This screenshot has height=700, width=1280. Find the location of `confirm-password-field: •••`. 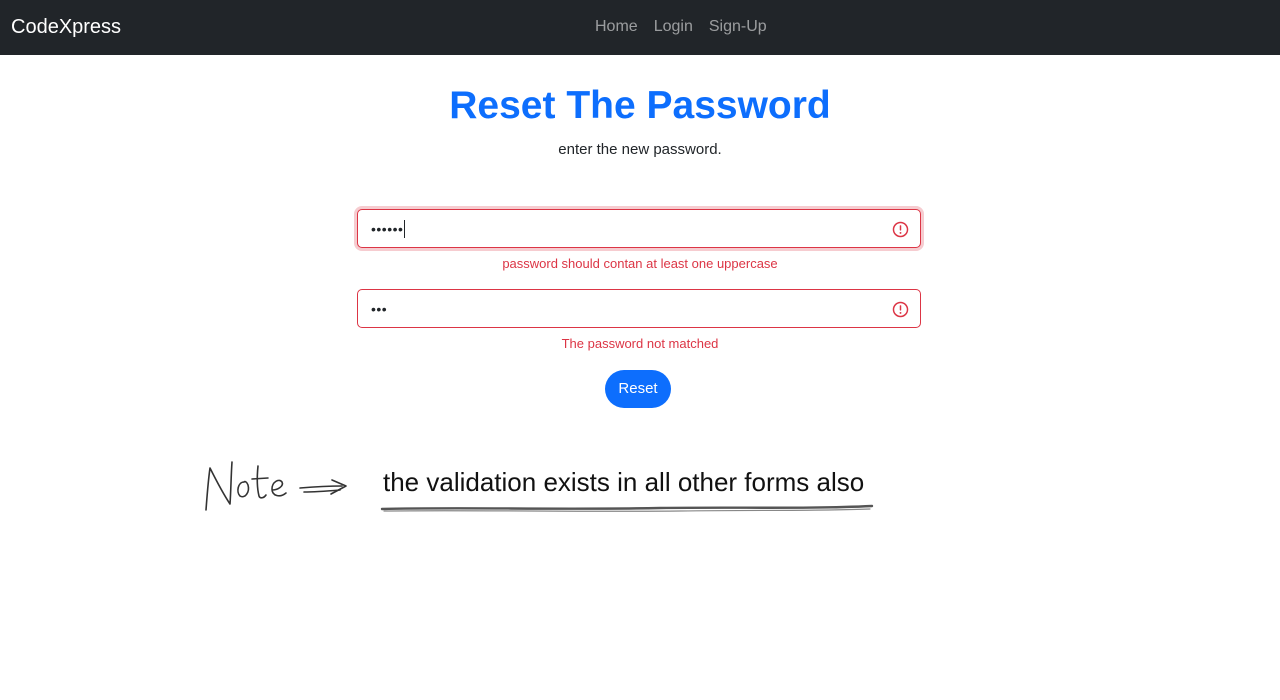

confirm-password-field: ••• is located at coordinates (639, 308).